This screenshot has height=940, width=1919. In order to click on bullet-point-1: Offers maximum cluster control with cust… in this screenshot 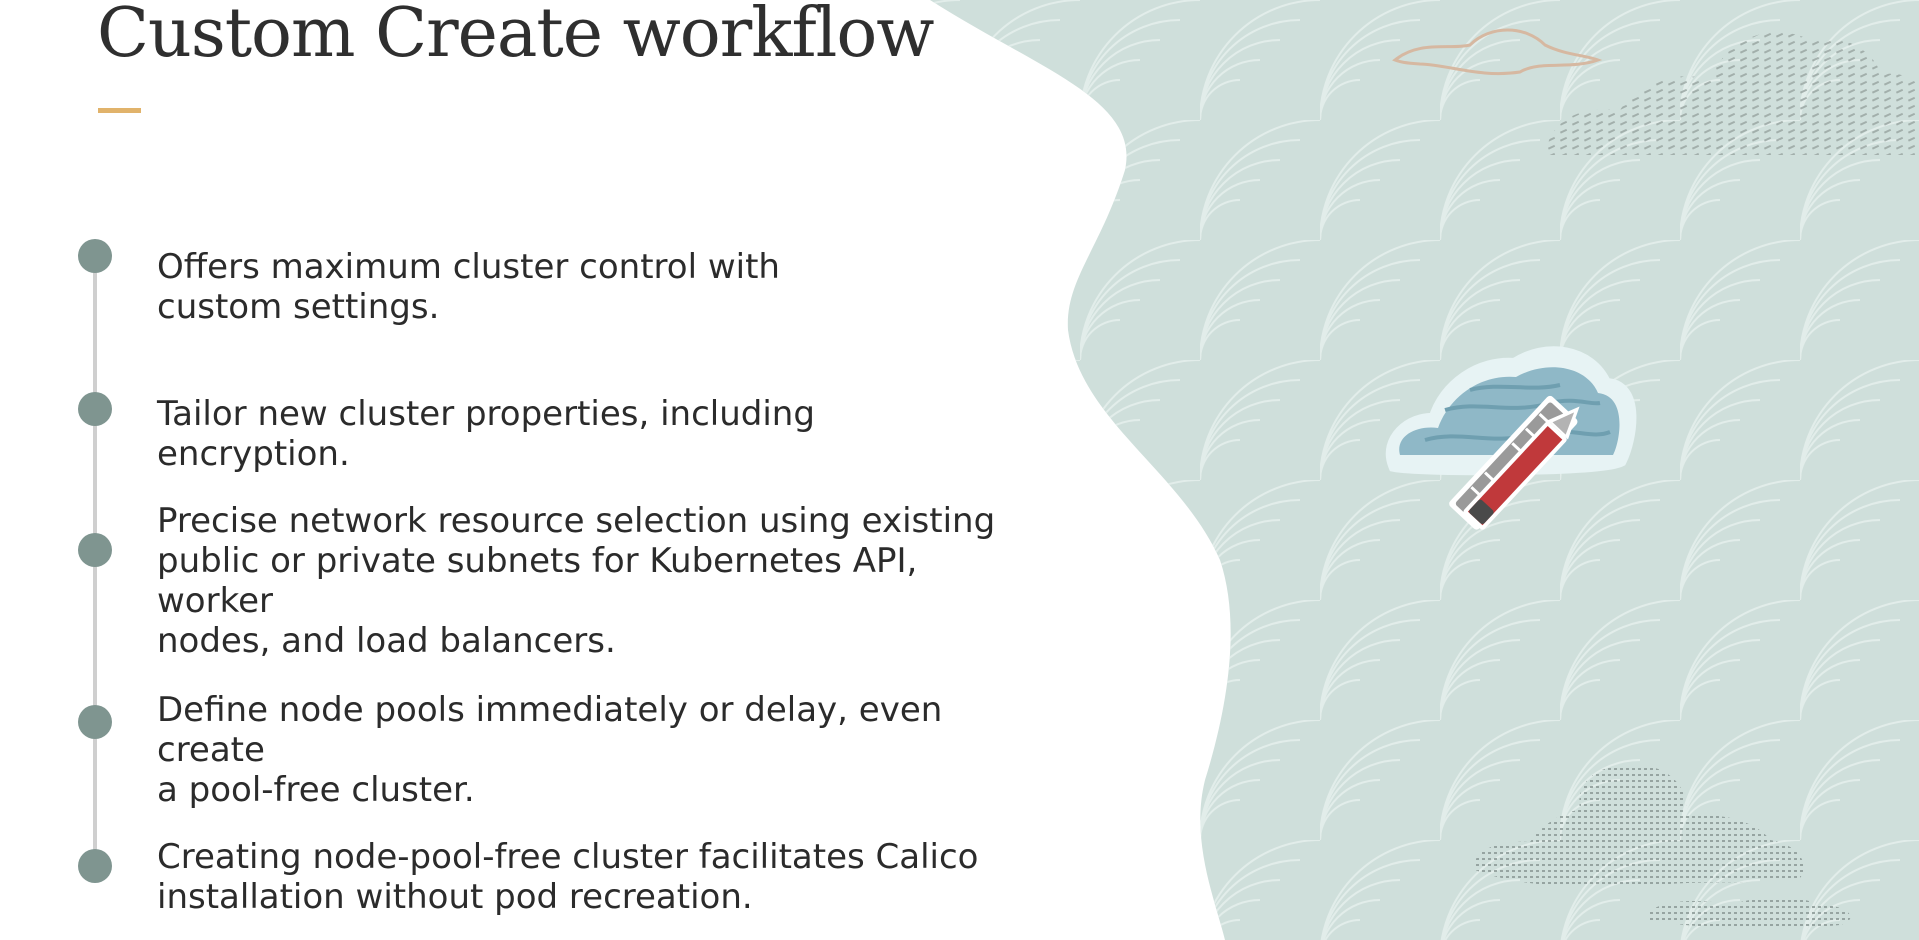, I will do `click(468, 287)`.